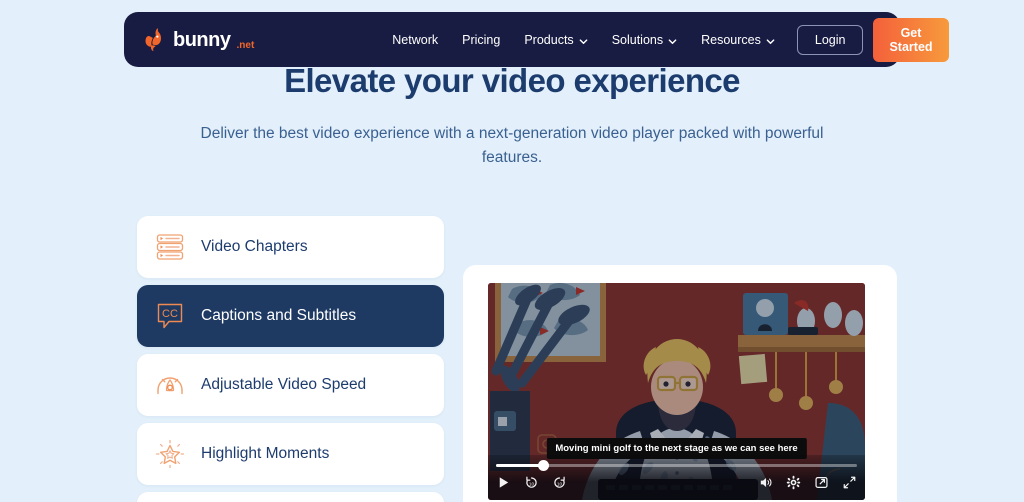 Image resolution: width=1024 pixels, height=502 pixels. Describe the element at coordinates (821, 482) in the screenshot. I see `picture-in-picture-button` at that location.